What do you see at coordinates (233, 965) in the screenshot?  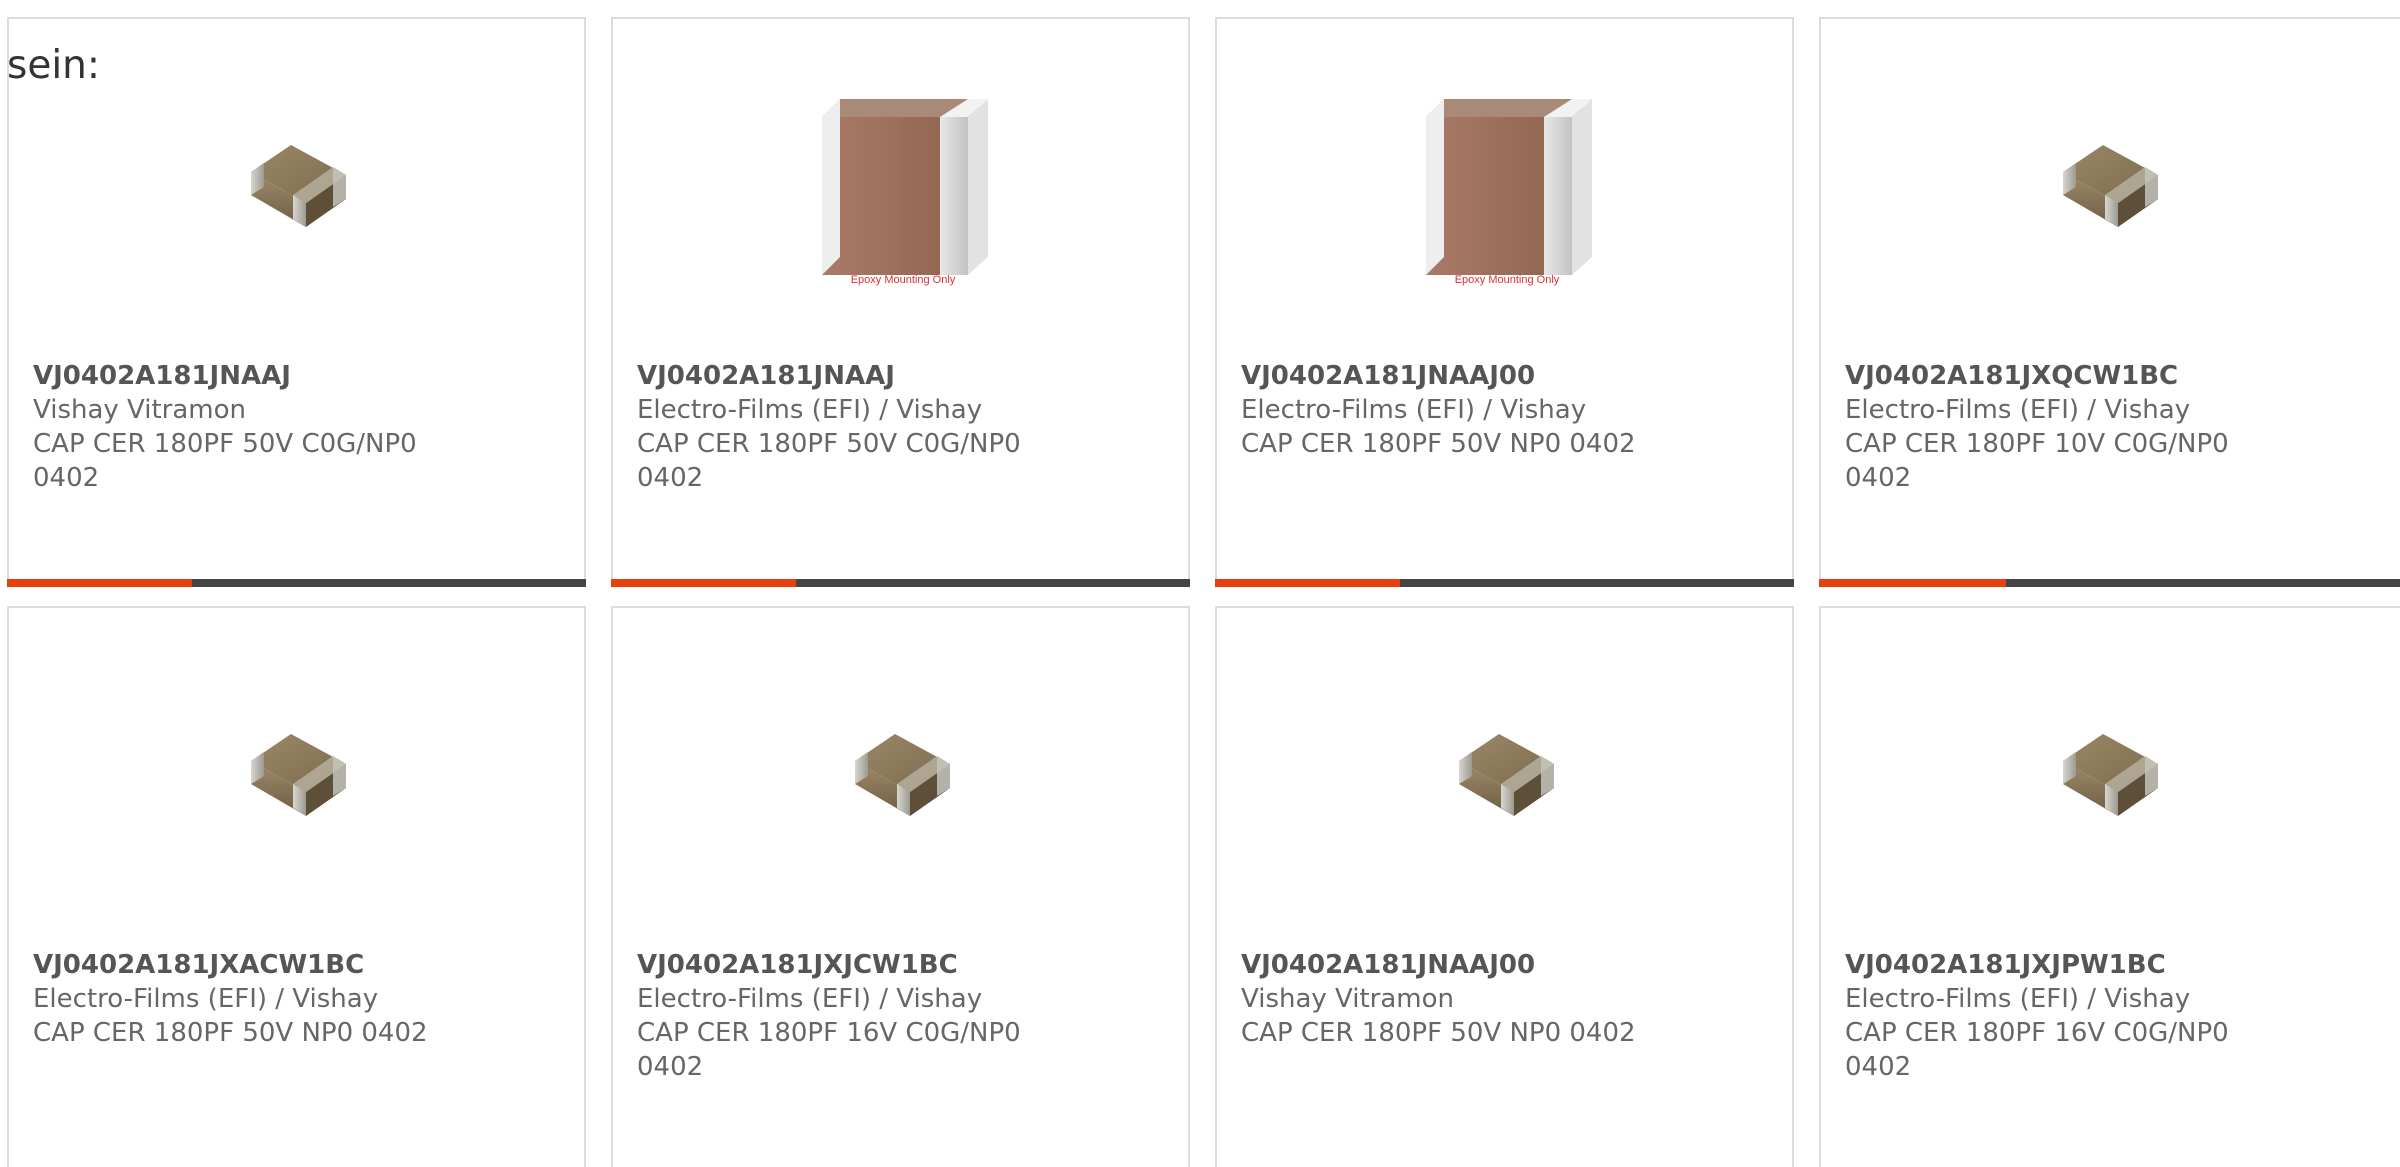 I see `part-number: VJ0402A181JXACW1BC` at bounding box center [233, 965].